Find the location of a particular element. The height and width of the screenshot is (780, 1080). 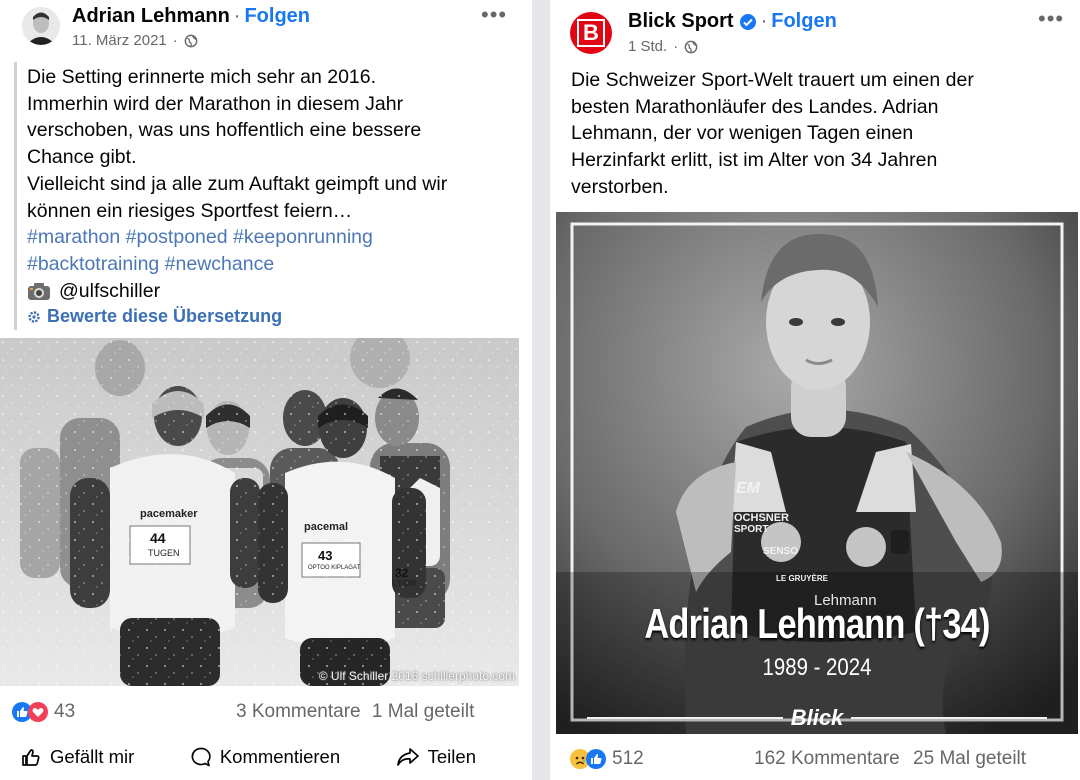

comment-button: Kommentieren is located at coordinates (265, 757).